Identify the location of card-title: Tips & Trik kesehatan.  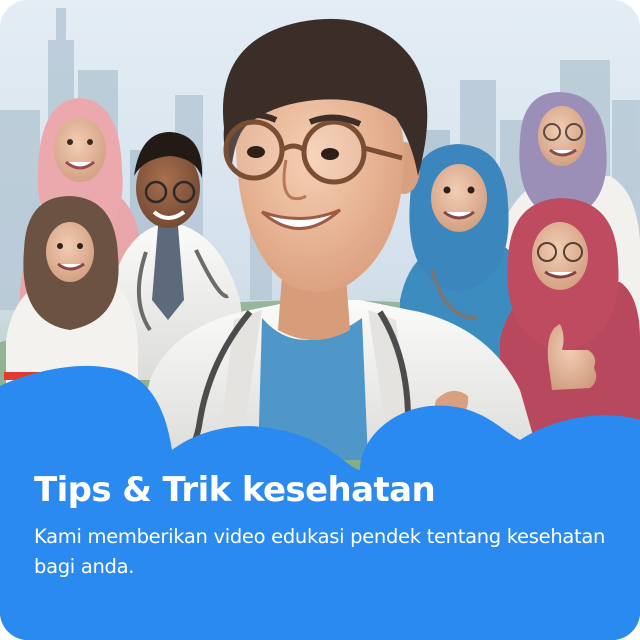
(235, 490).